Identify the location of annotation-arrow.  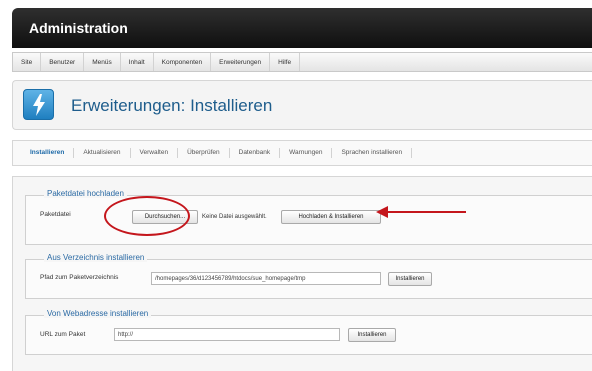
(421, 212).